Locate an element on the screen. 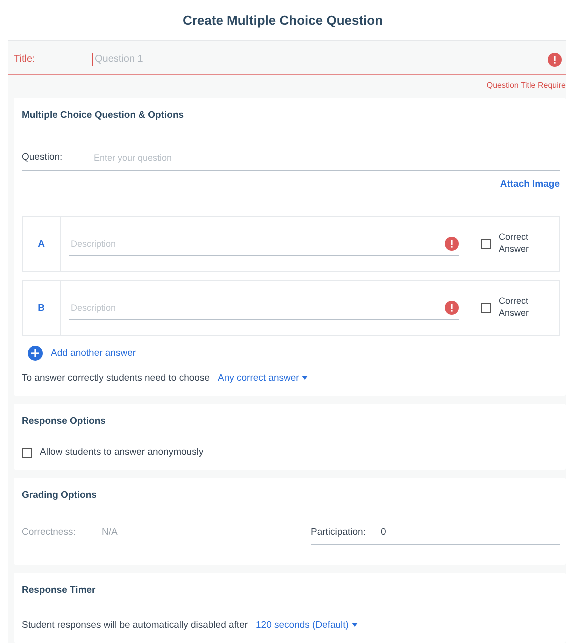  section-heading: Response Timer is located at coordinates (59, 590).